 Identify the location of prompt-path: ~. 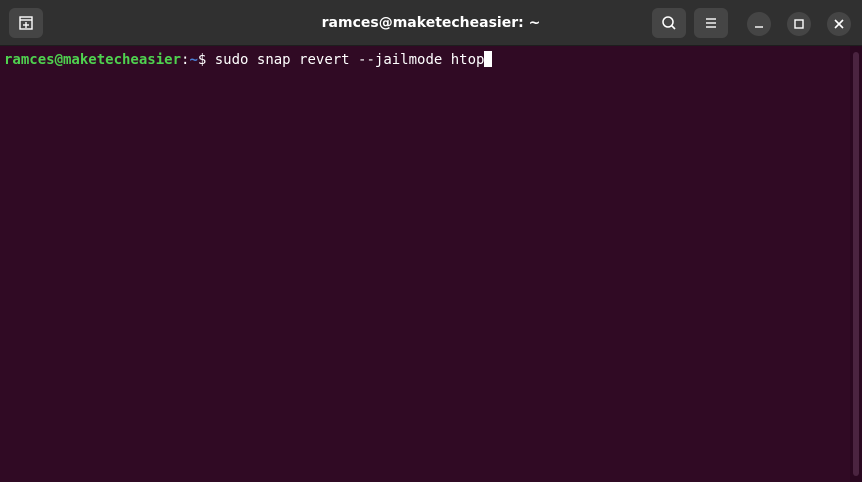
(193, 60).